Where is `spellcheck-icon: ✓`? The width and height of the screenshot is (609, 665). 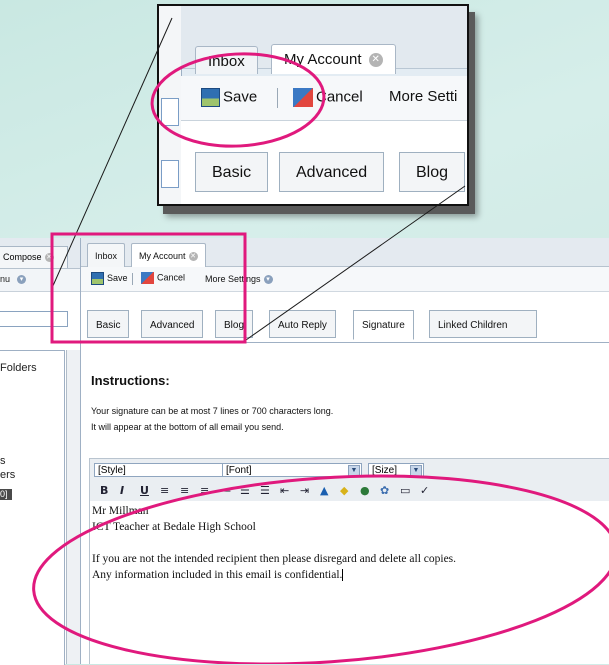 spellcheck-icon: ✓ is located at coordinates (424, 490).